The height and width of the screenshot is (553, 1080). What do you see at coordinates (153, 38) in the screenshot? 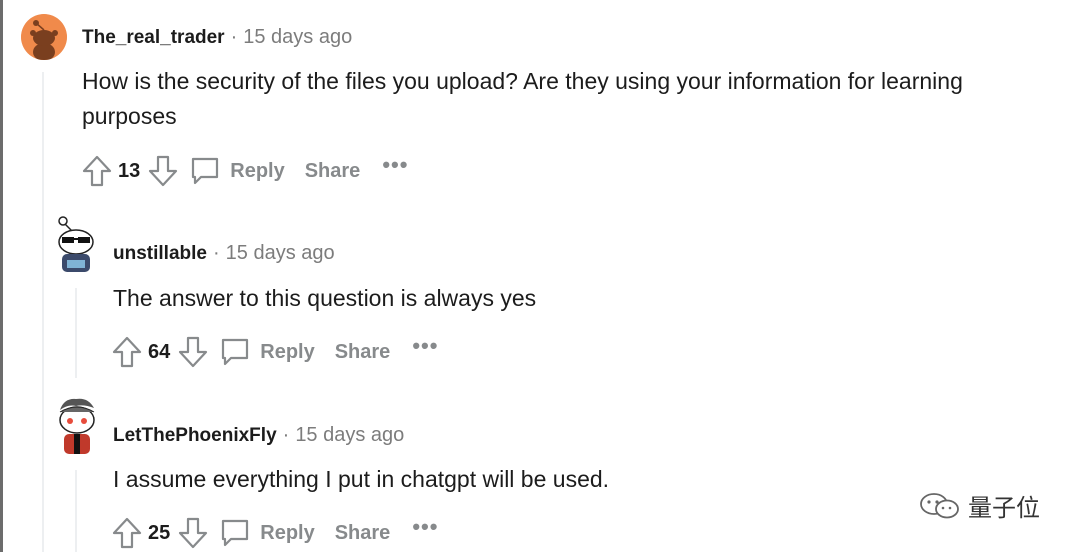
I see `username: The_real_trader` at bounding box center [153, 38].